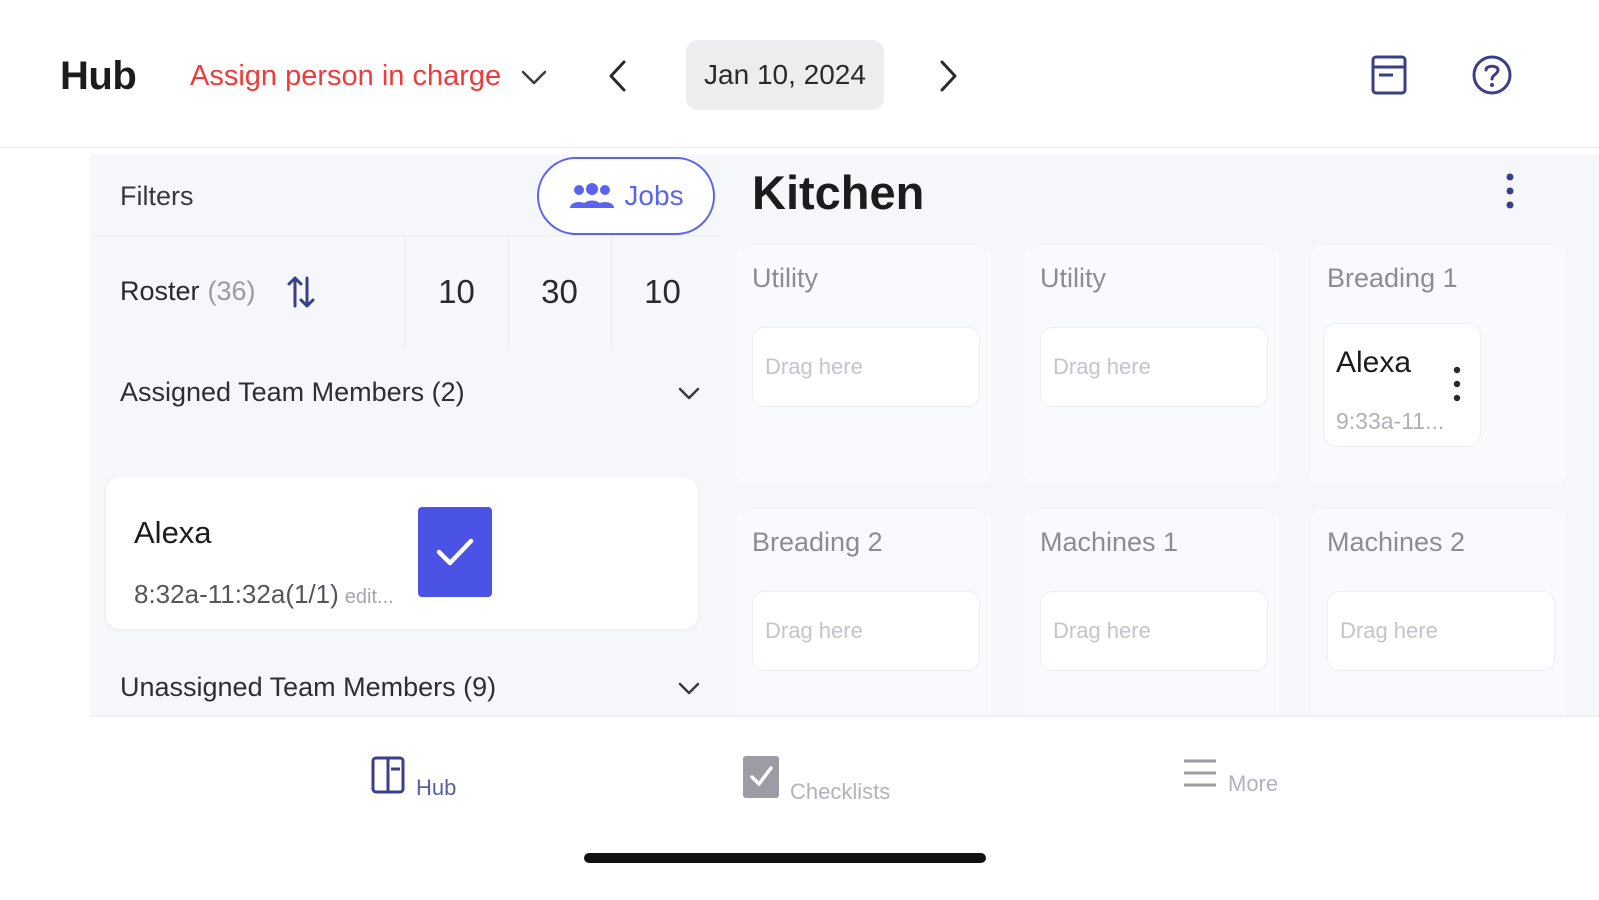 Image resolution: width=1599 pixels, height=900 pixels. I want to click on roster-row: Roster (36) 10 30 10, so click(405, 291).